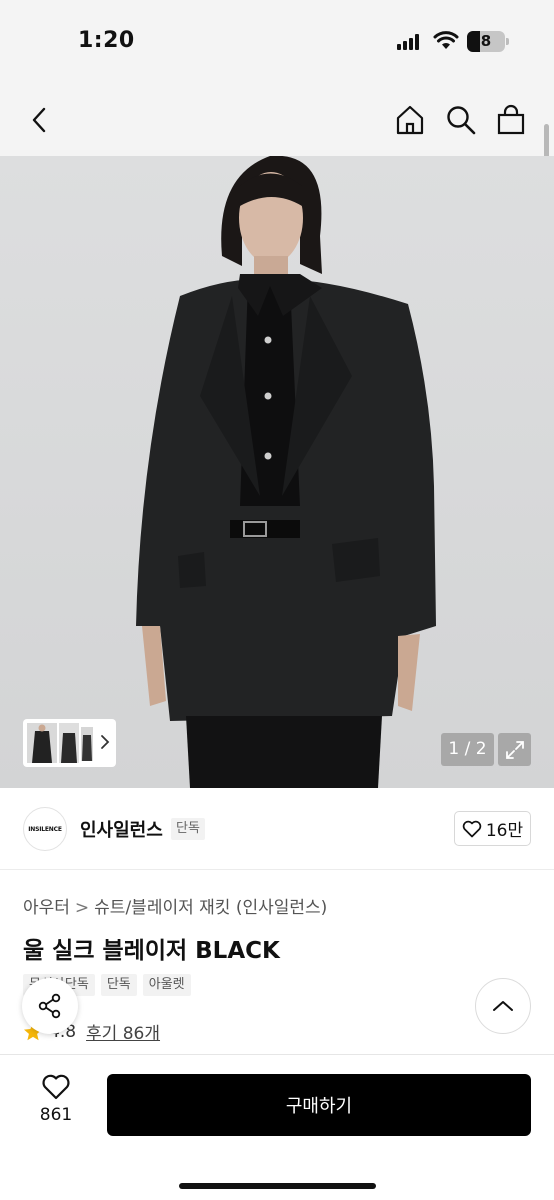  I want to click on cart-button, so click(511, 120).